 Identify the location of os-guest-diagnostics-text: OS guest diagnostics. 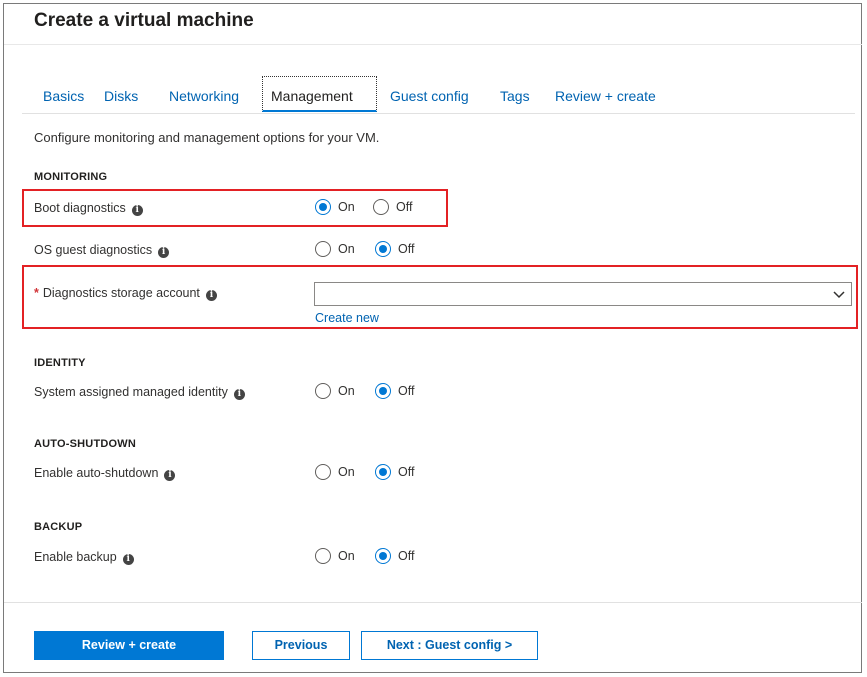
(93, 250).